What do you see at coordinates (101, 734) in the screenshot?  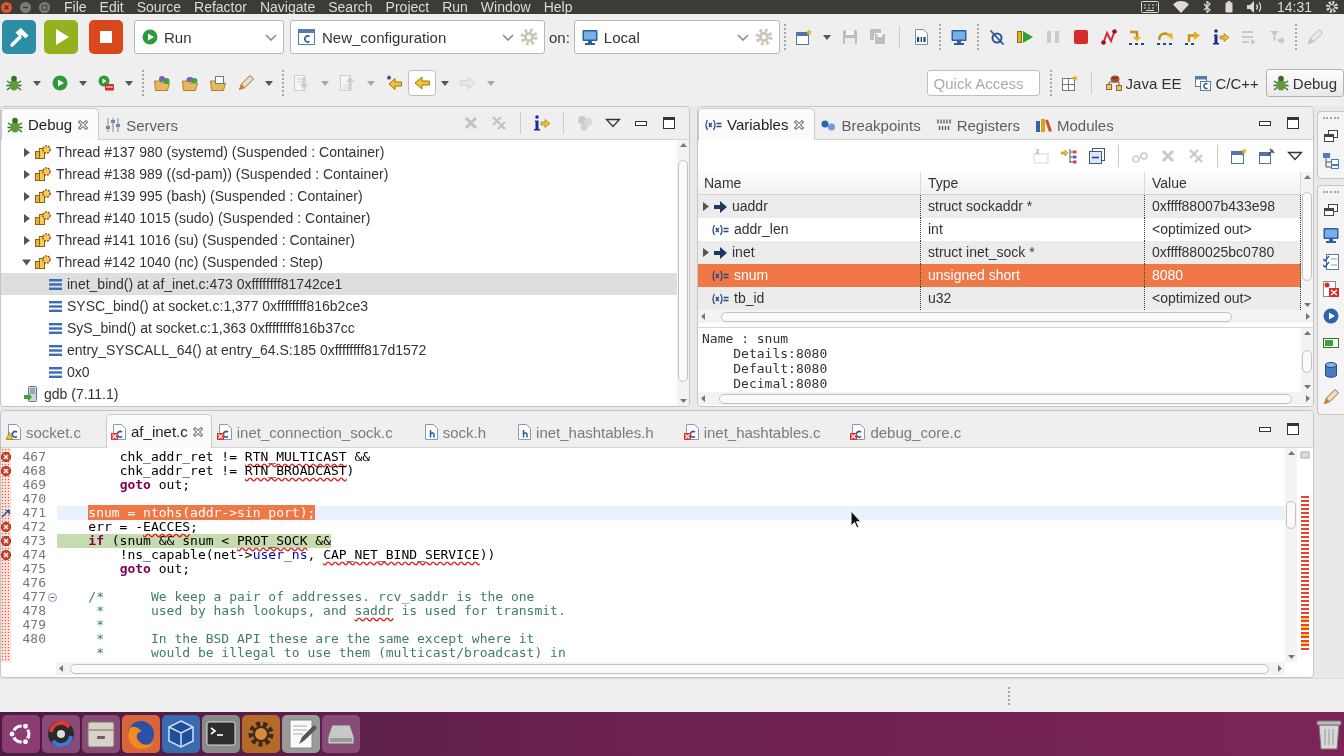 I see `file-cabinet-icon` at bounding box center [101, 734].